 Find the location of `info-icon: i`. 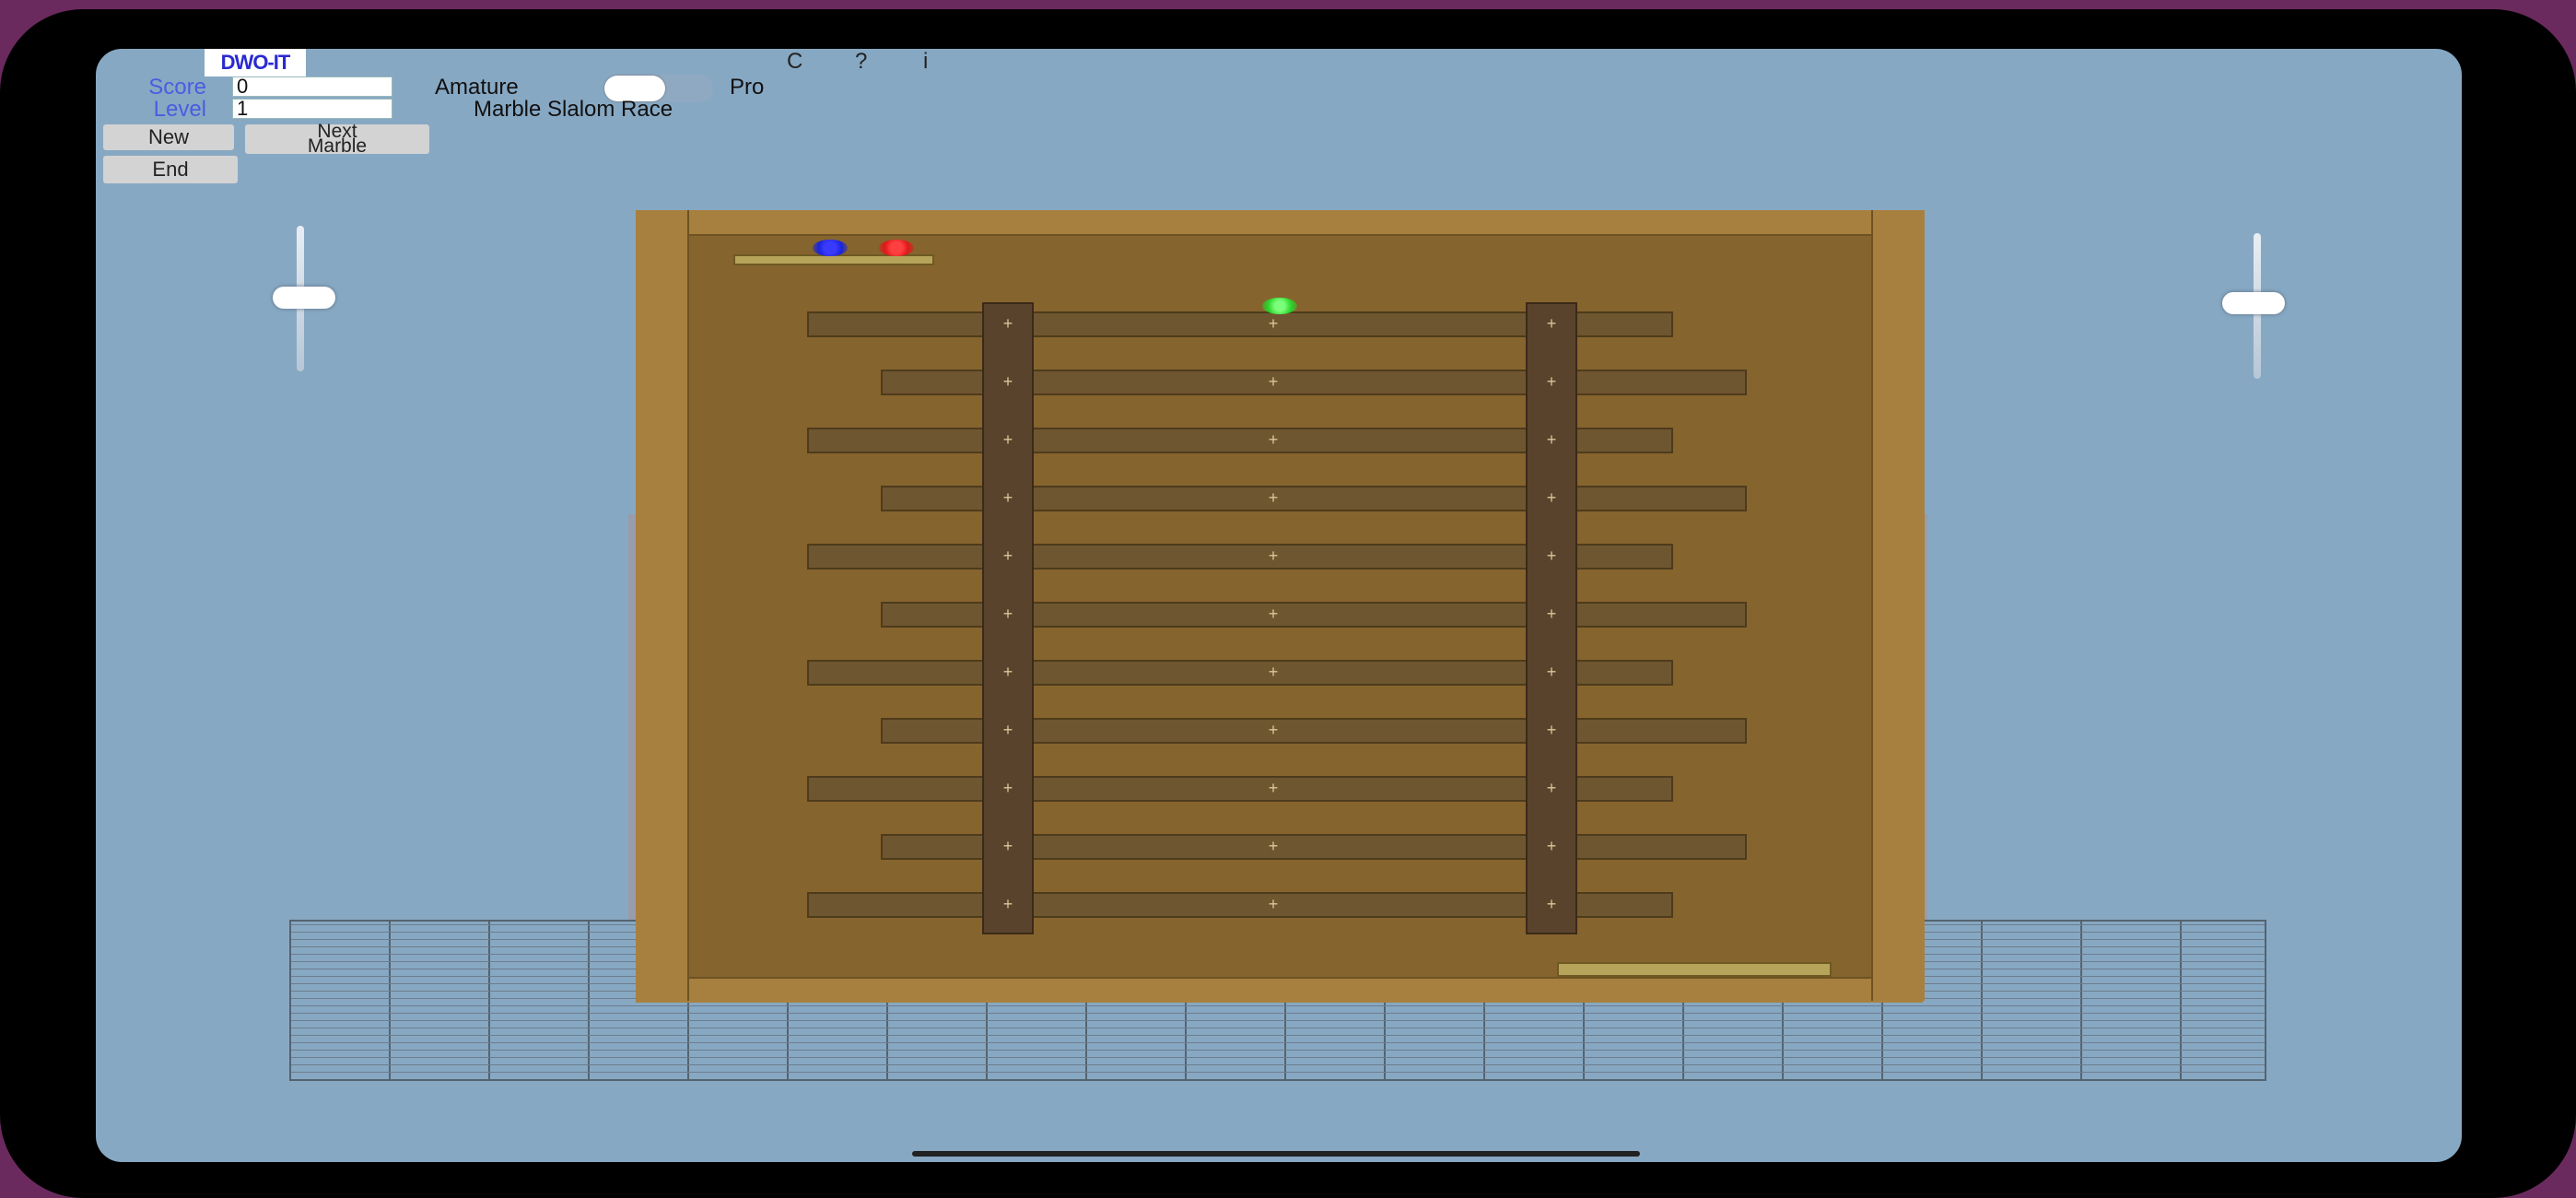

info-icon: i is located at coordinates (925, 62).